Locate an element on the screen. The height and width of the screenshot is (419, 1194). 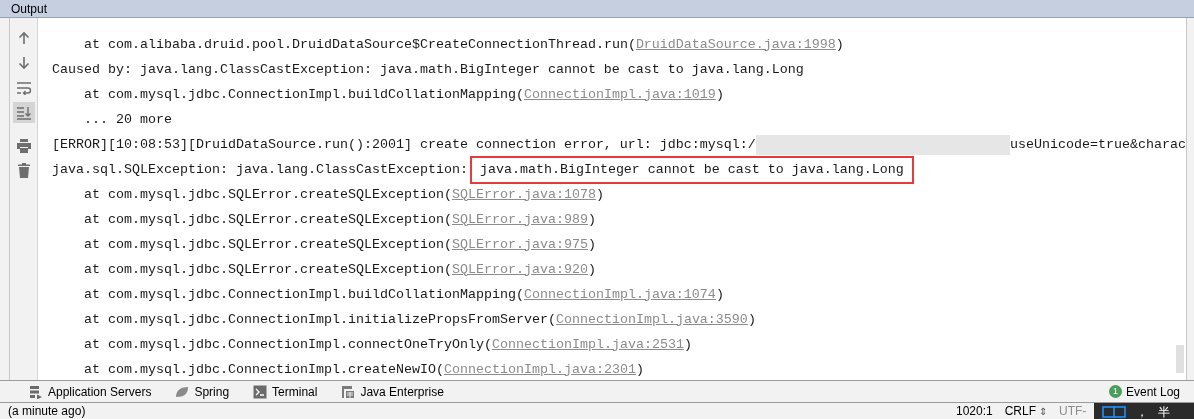
notification-badge: 1 is located at coordinates (1115, 391).